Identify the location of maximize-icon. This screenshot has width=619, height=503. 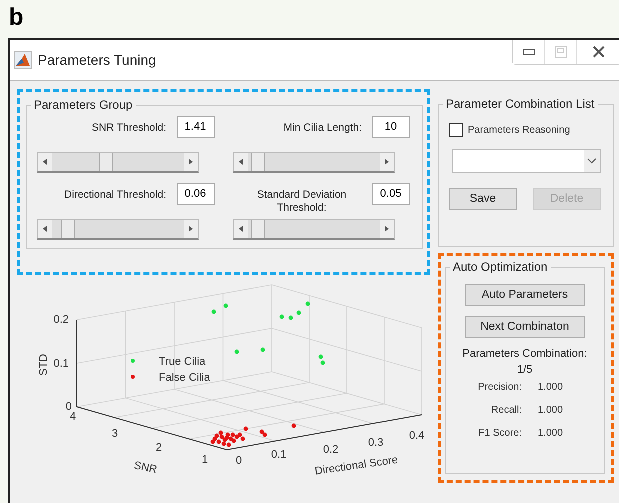
(560, 52).